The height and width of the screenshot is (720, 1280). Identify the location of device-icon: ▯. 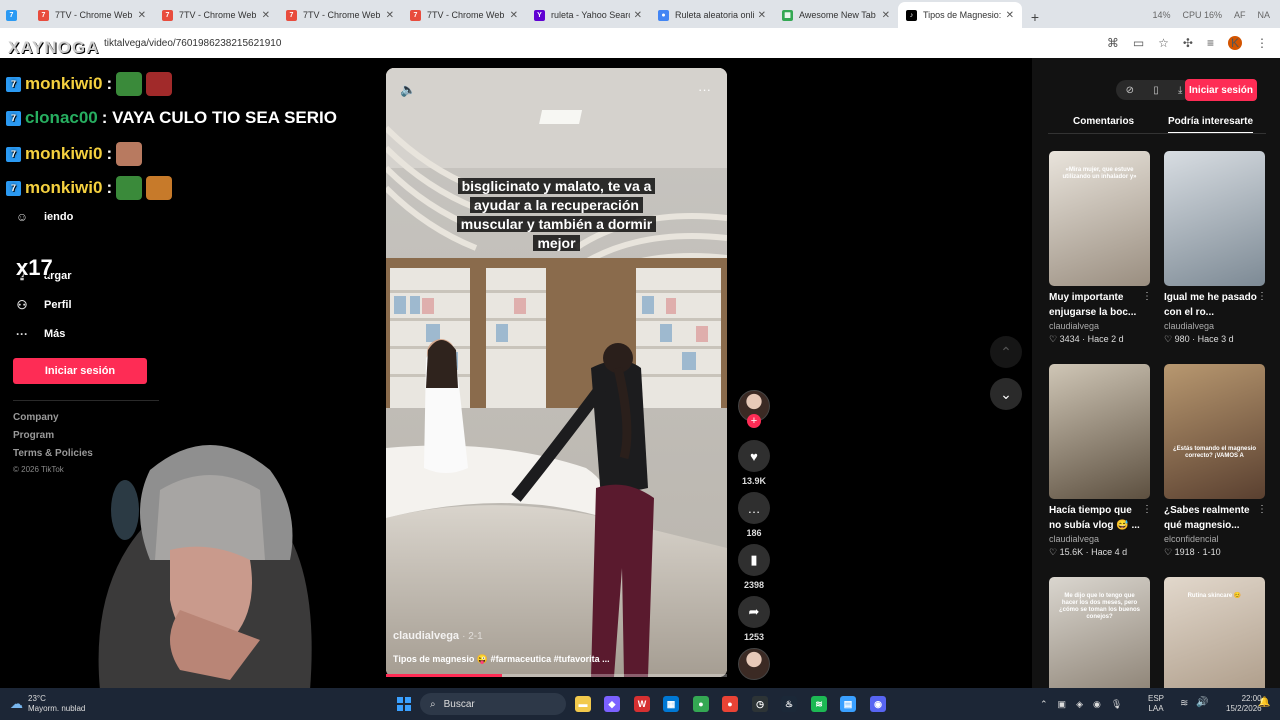
(1156, 90).